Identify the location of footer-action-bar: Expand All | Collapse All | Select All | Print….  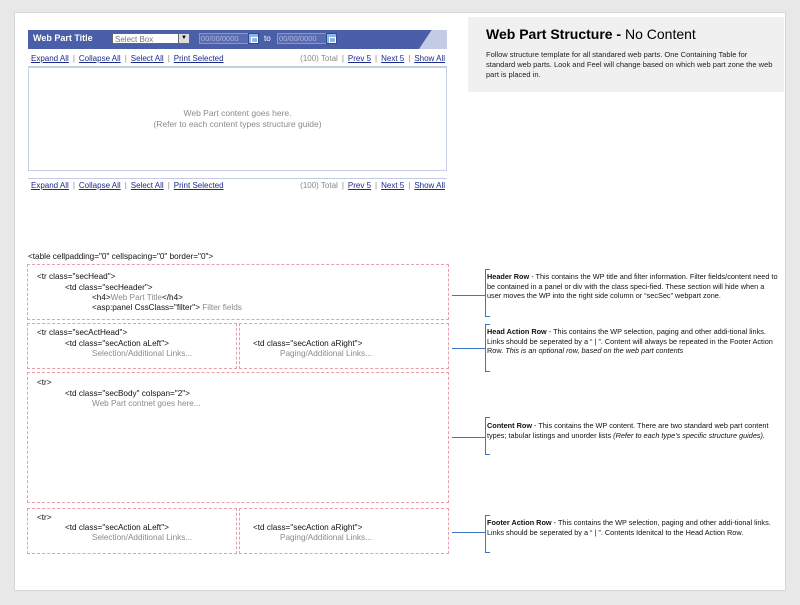
(237, 185).